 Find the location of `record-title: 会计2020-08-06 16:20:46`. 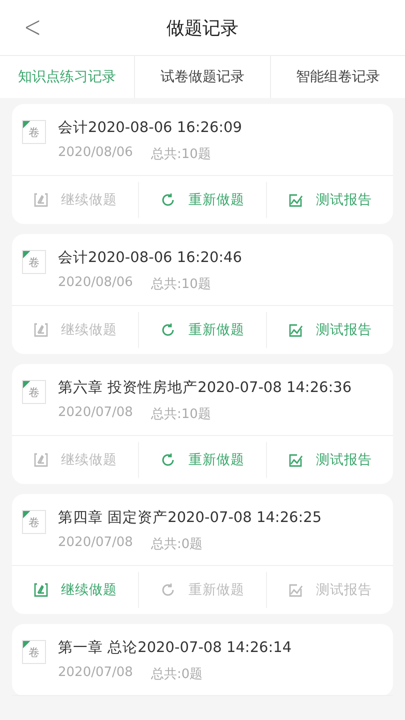

record-title: 会计2020-08-06 16:20:46 is located at coordinates (150, 258).